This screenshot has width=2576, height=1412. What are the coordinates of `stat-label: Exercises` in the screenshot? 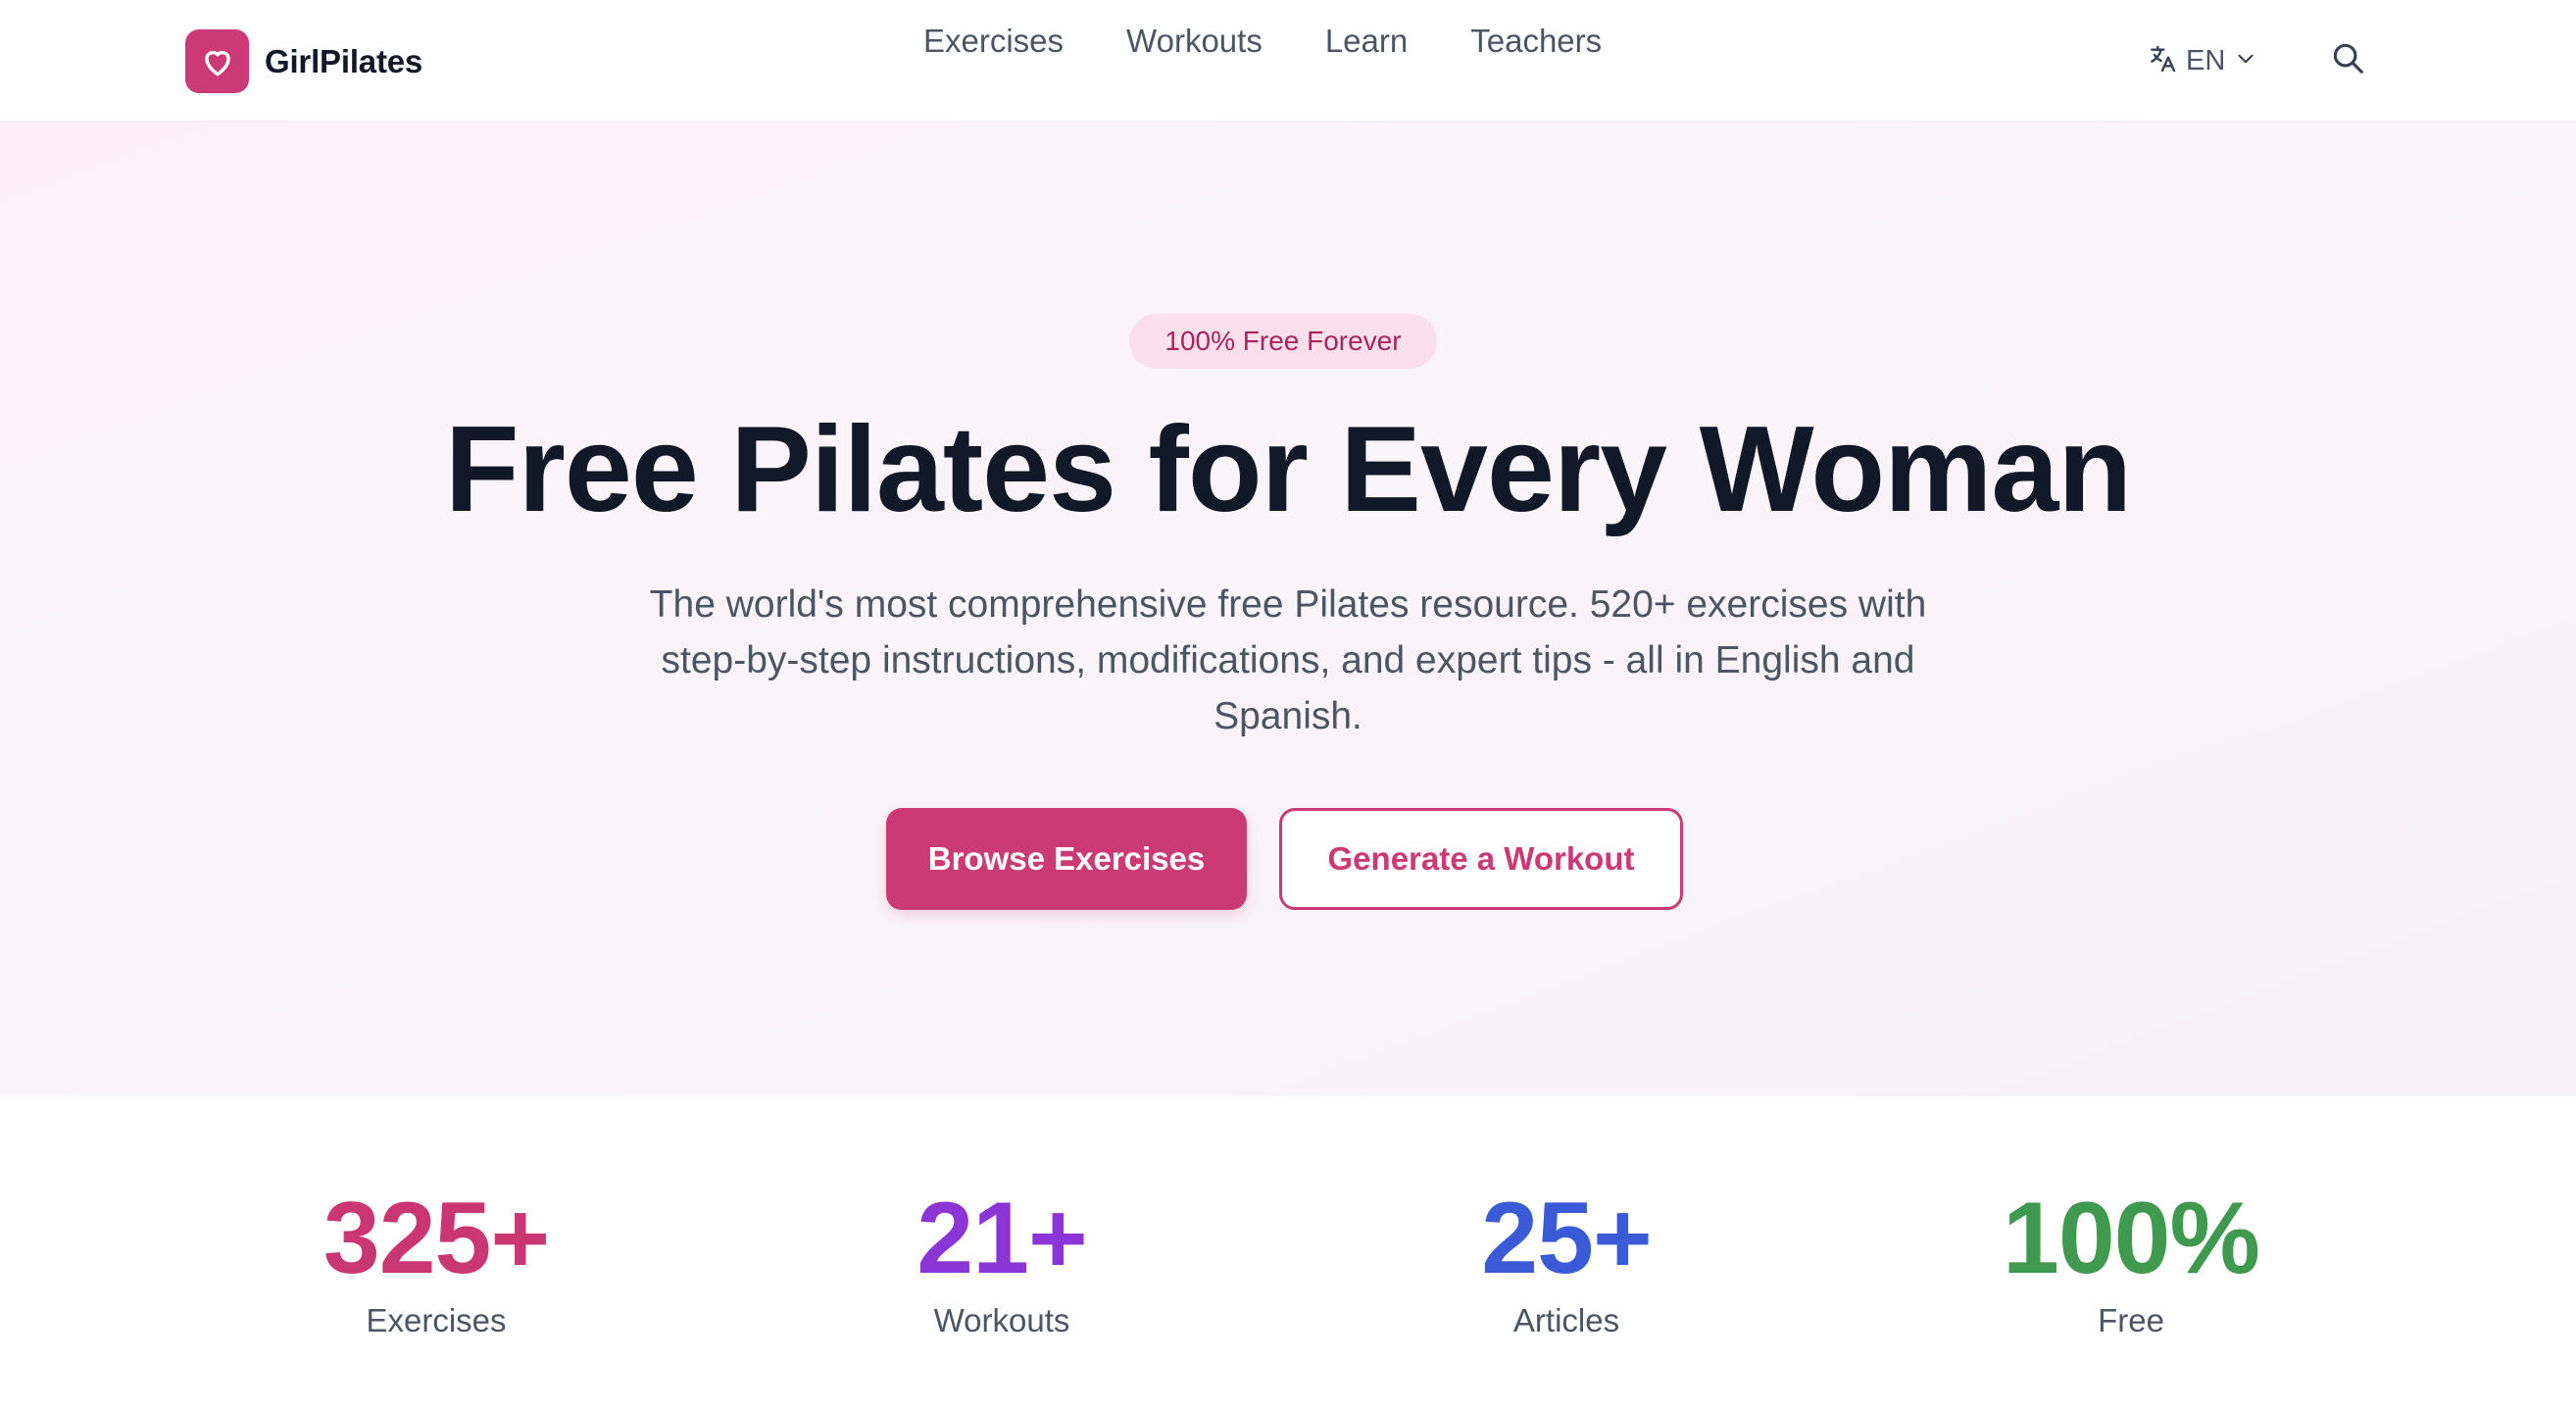 It's located at (436, 1320).